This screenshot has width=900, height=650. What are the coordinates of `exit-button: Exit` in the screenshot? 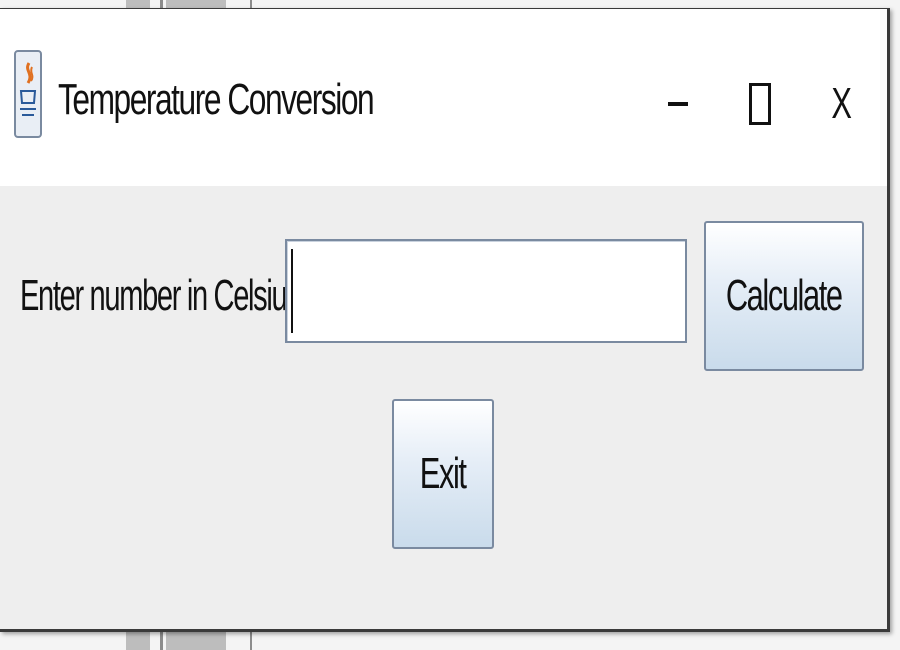 It's located at (443, 474).